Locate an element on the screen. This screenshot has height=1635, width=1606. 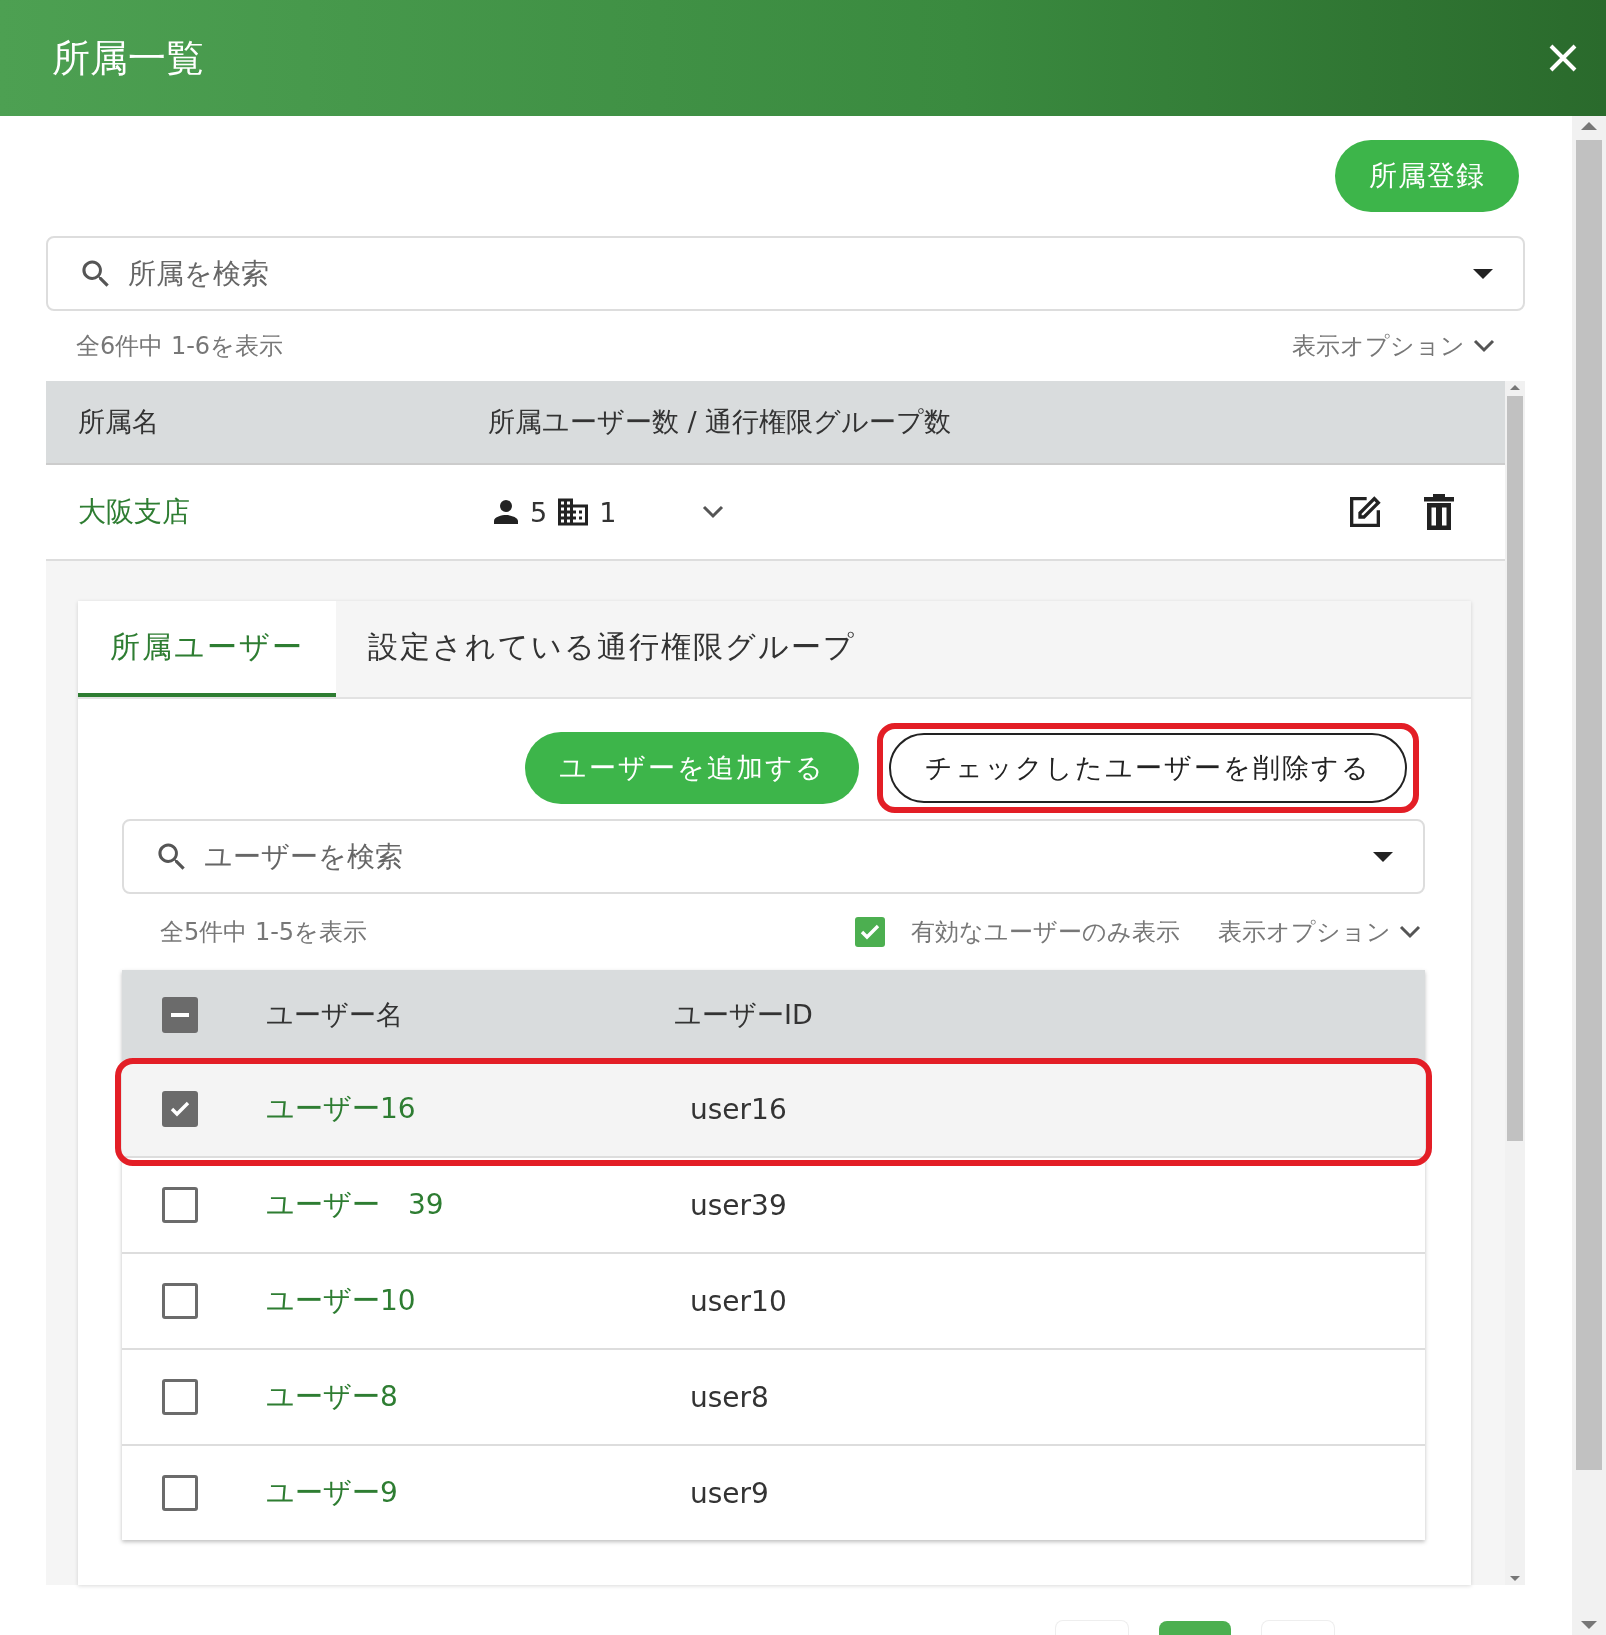
search-input: ユーザーを検索 is located at coordinates (781, 856).